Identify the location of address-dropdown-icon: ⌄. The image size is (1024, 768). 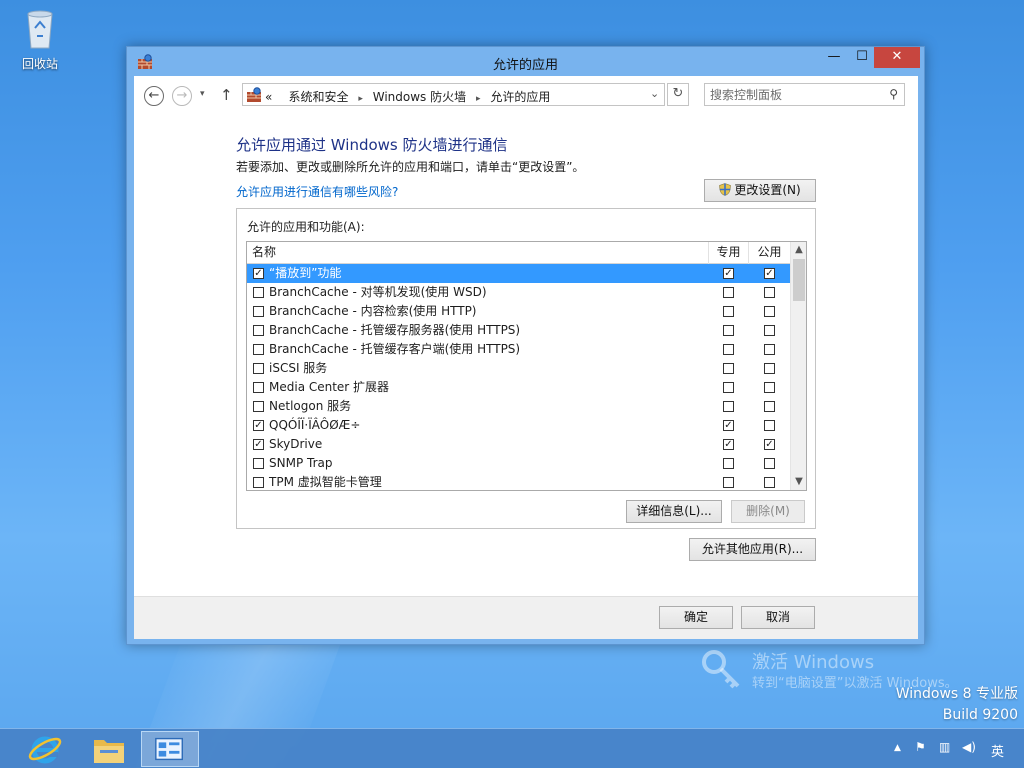
(654, 93).